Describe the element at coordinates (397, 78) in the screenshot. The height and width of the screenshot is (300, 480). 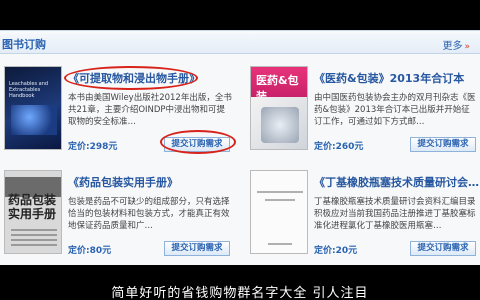
I see `book-title-2: 《医药&包装》2013年合订本` at that location.